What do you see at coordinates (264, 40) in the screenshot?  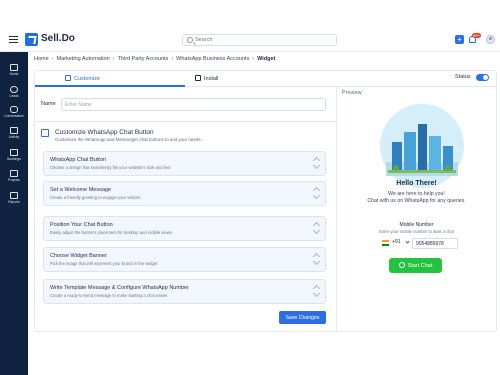 I see `search-input` at bounding box center [264, 40].